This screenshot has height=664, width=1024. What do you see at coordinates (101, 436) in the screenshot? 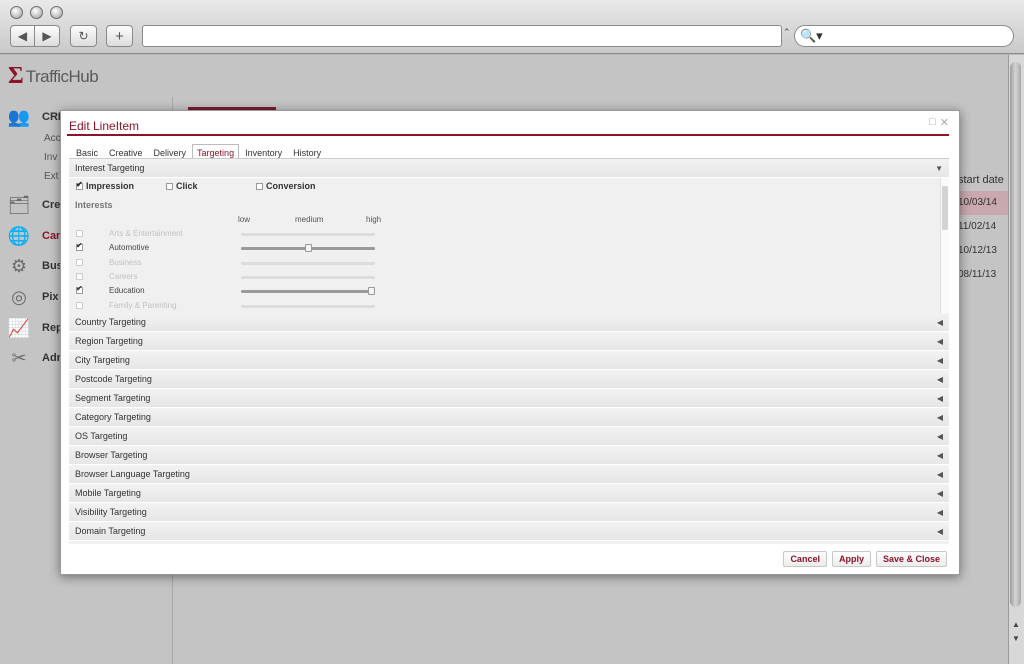
I see `section-title: OS Targeting` at bounding box center [101, 436].